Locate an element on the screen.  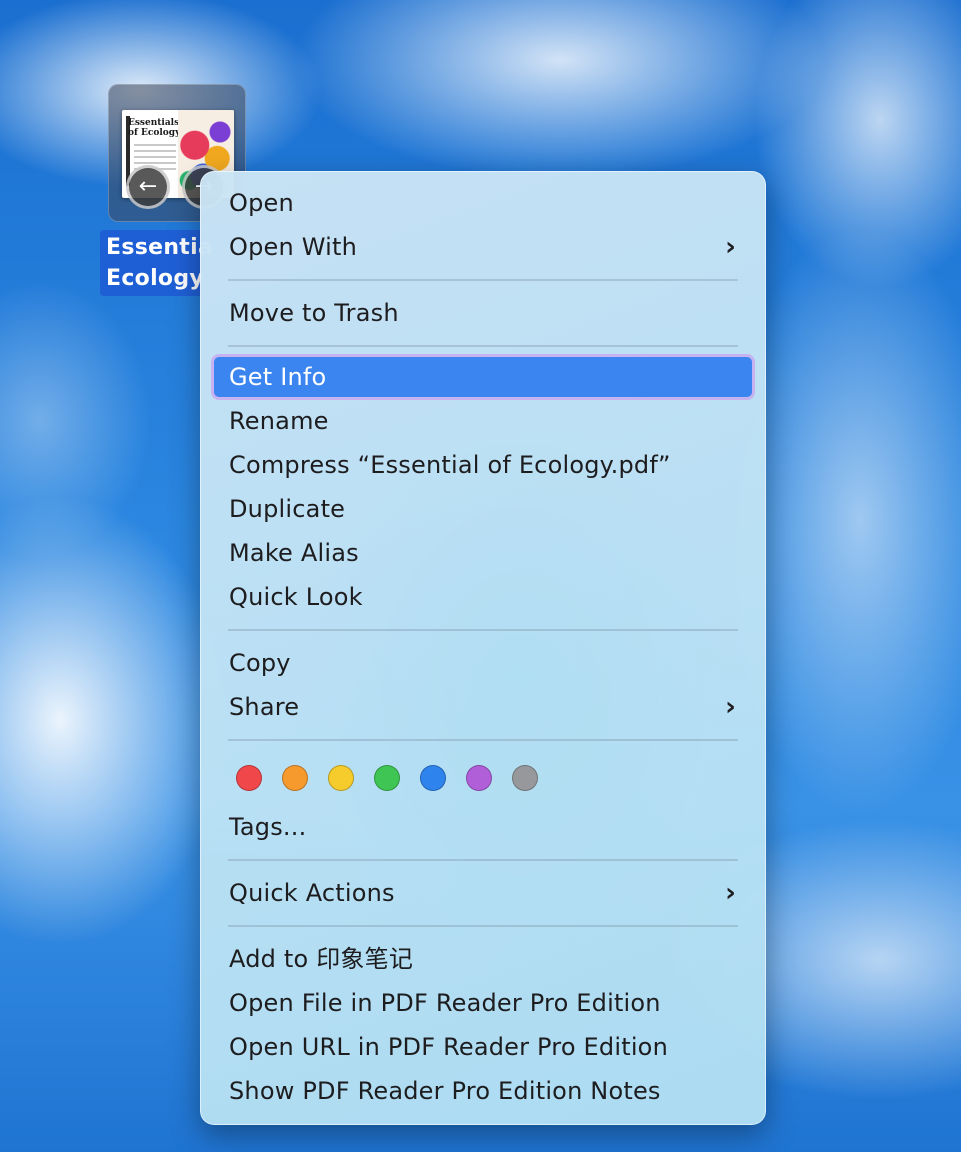
menu-item-add-to-notes: Add to 印象笔记 is located at coordinates (483, 959).